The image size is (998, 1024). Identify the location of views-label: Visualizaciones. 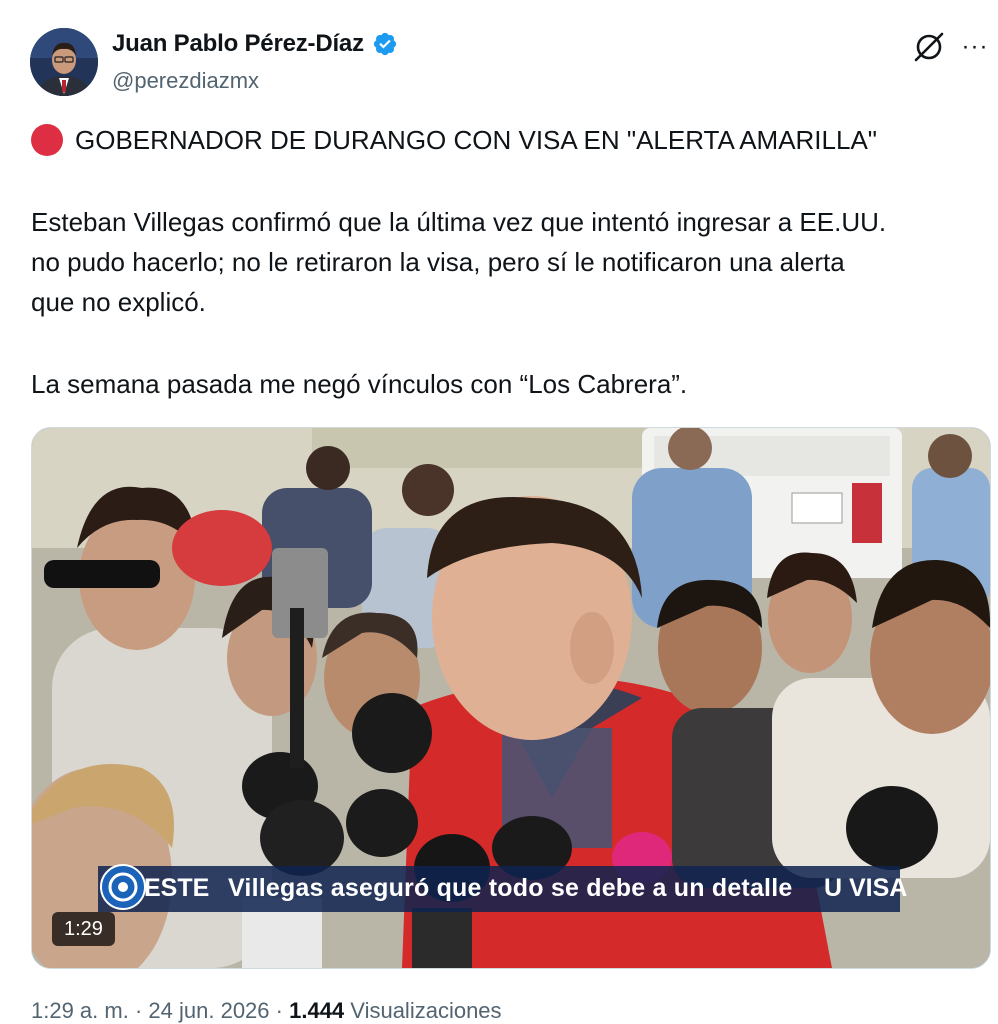
(426, 1010).